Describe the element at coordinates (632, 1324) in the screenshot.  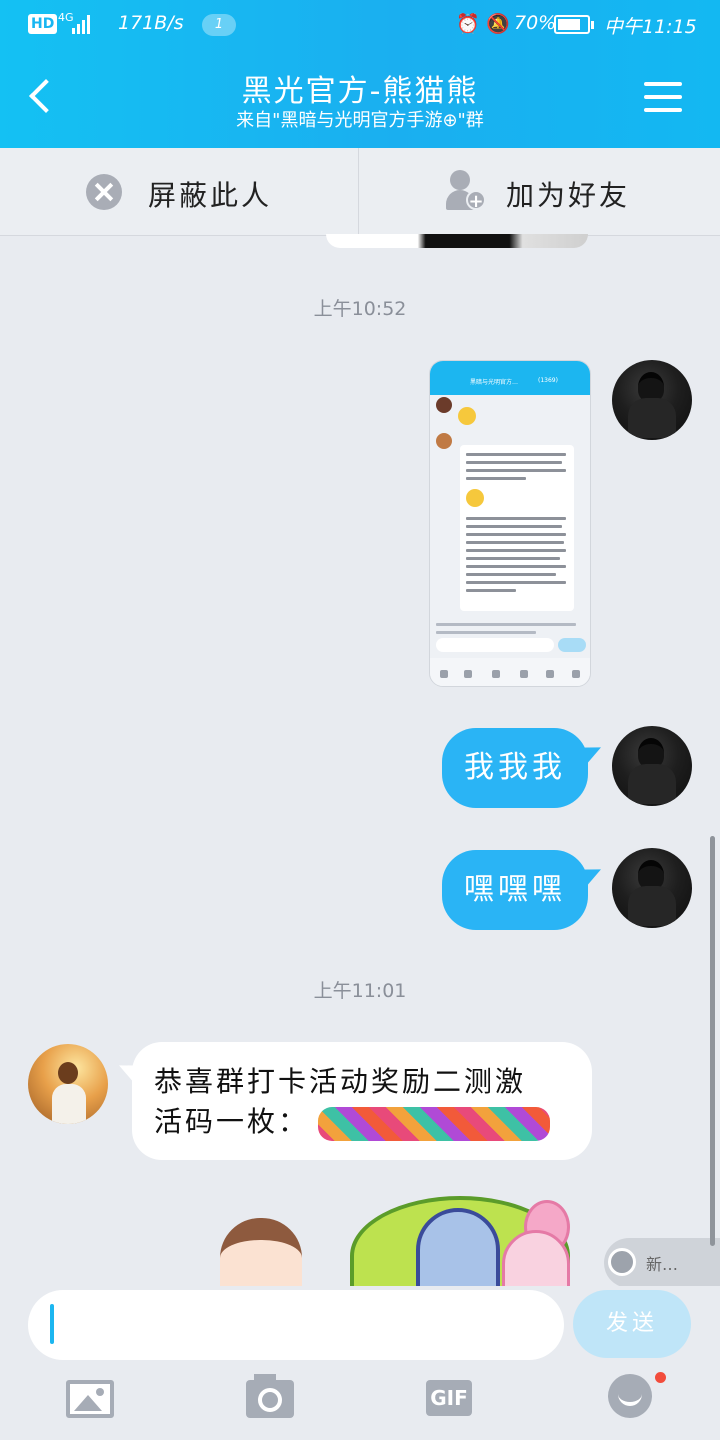
I see `send-button: 发送` at that location.